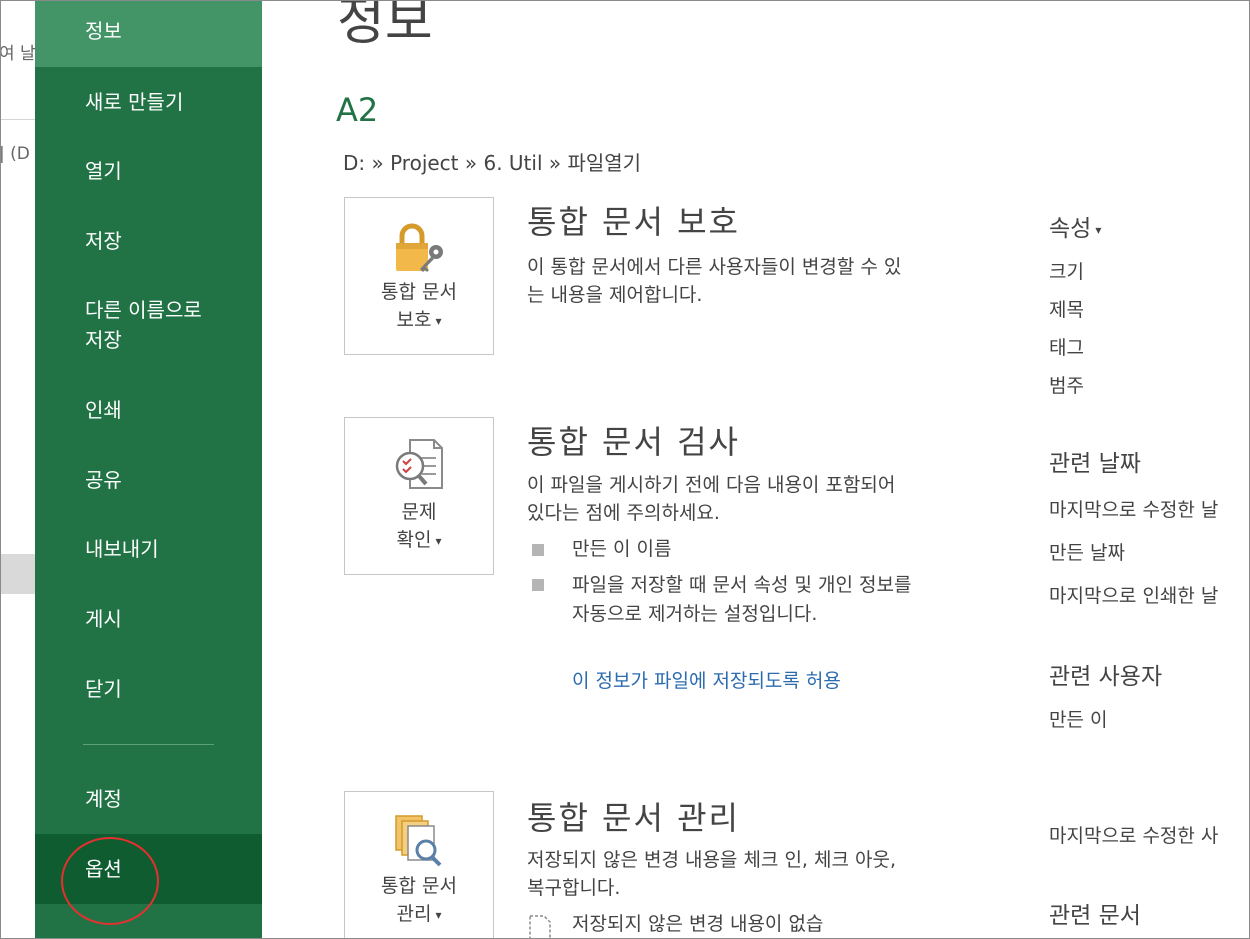 The width and height of the screenshot is (1250, 939). I want to click on protect-workbook-button: 통합 문서 보호 ▾, so click(419, 276).